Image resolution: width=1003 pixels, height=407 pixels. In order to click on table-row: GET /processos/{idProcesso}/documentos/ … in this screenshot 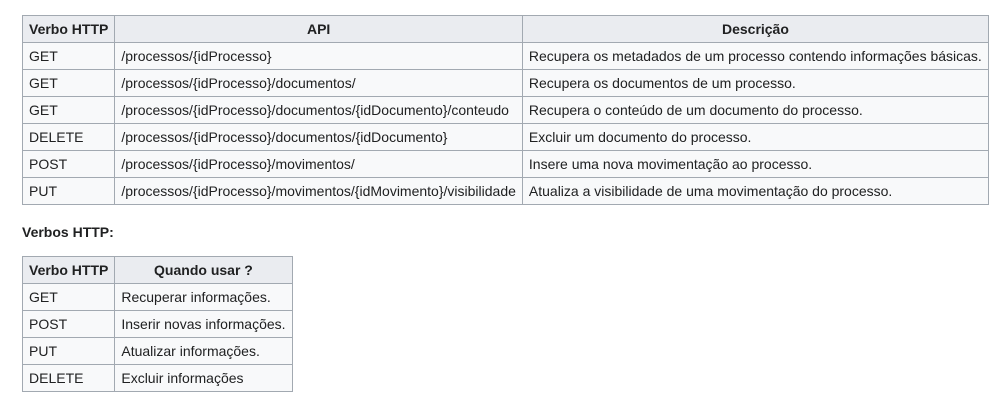, I will do `click(505, 83)`.